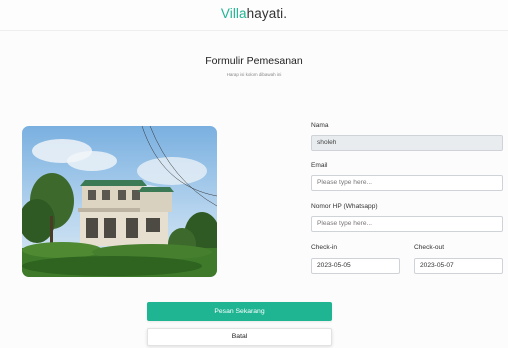 This screenshot has width=508, height=348. What do you see at coordinates (458, 266) in the screenshot?
I see `checkout-date-field: 2023-05-07` at bounding box center [458, 266].